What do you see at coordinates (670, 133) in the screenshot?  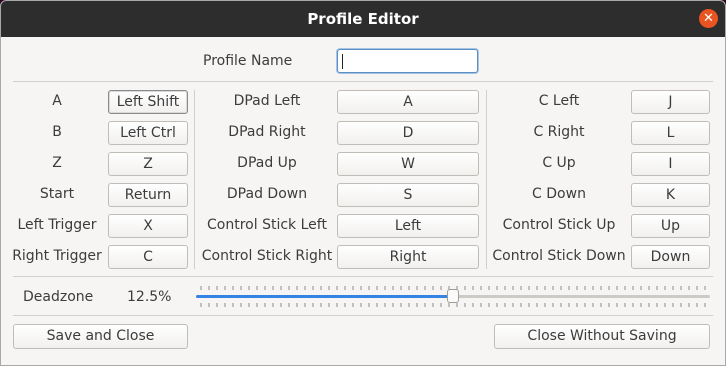 I see `key-button-c-right: L` at bounding box center [670, 133].